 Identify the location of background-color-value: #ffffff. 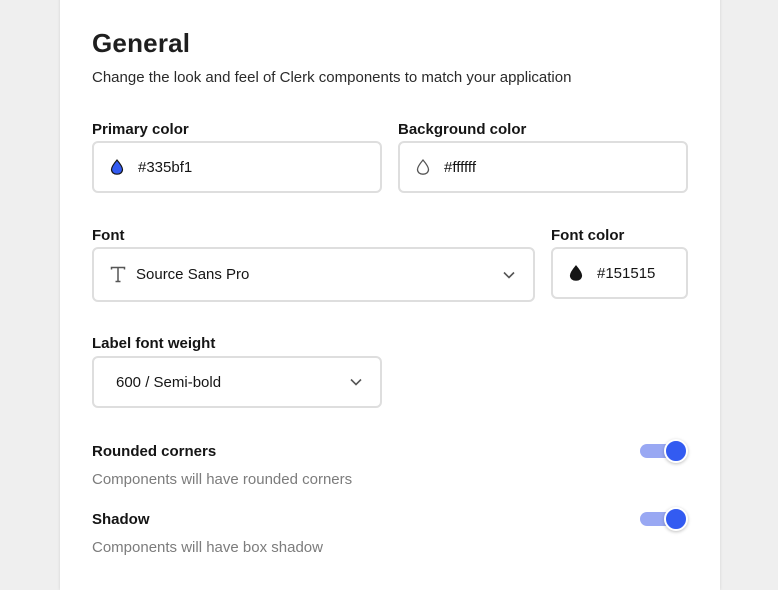
(460, 167).